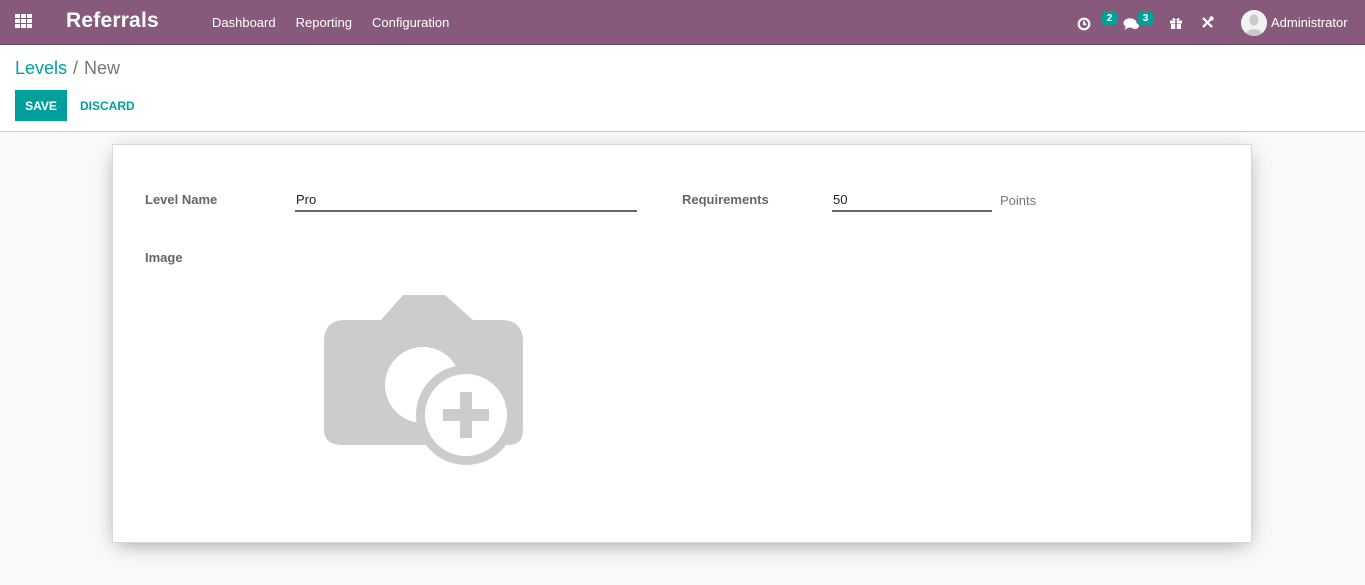 This screenshot has height=585, width=1365. What do you see at coordinates (1145, 18) in the screenshot?
I see `messages-badge: 3` at bounding box center [1145, 18].